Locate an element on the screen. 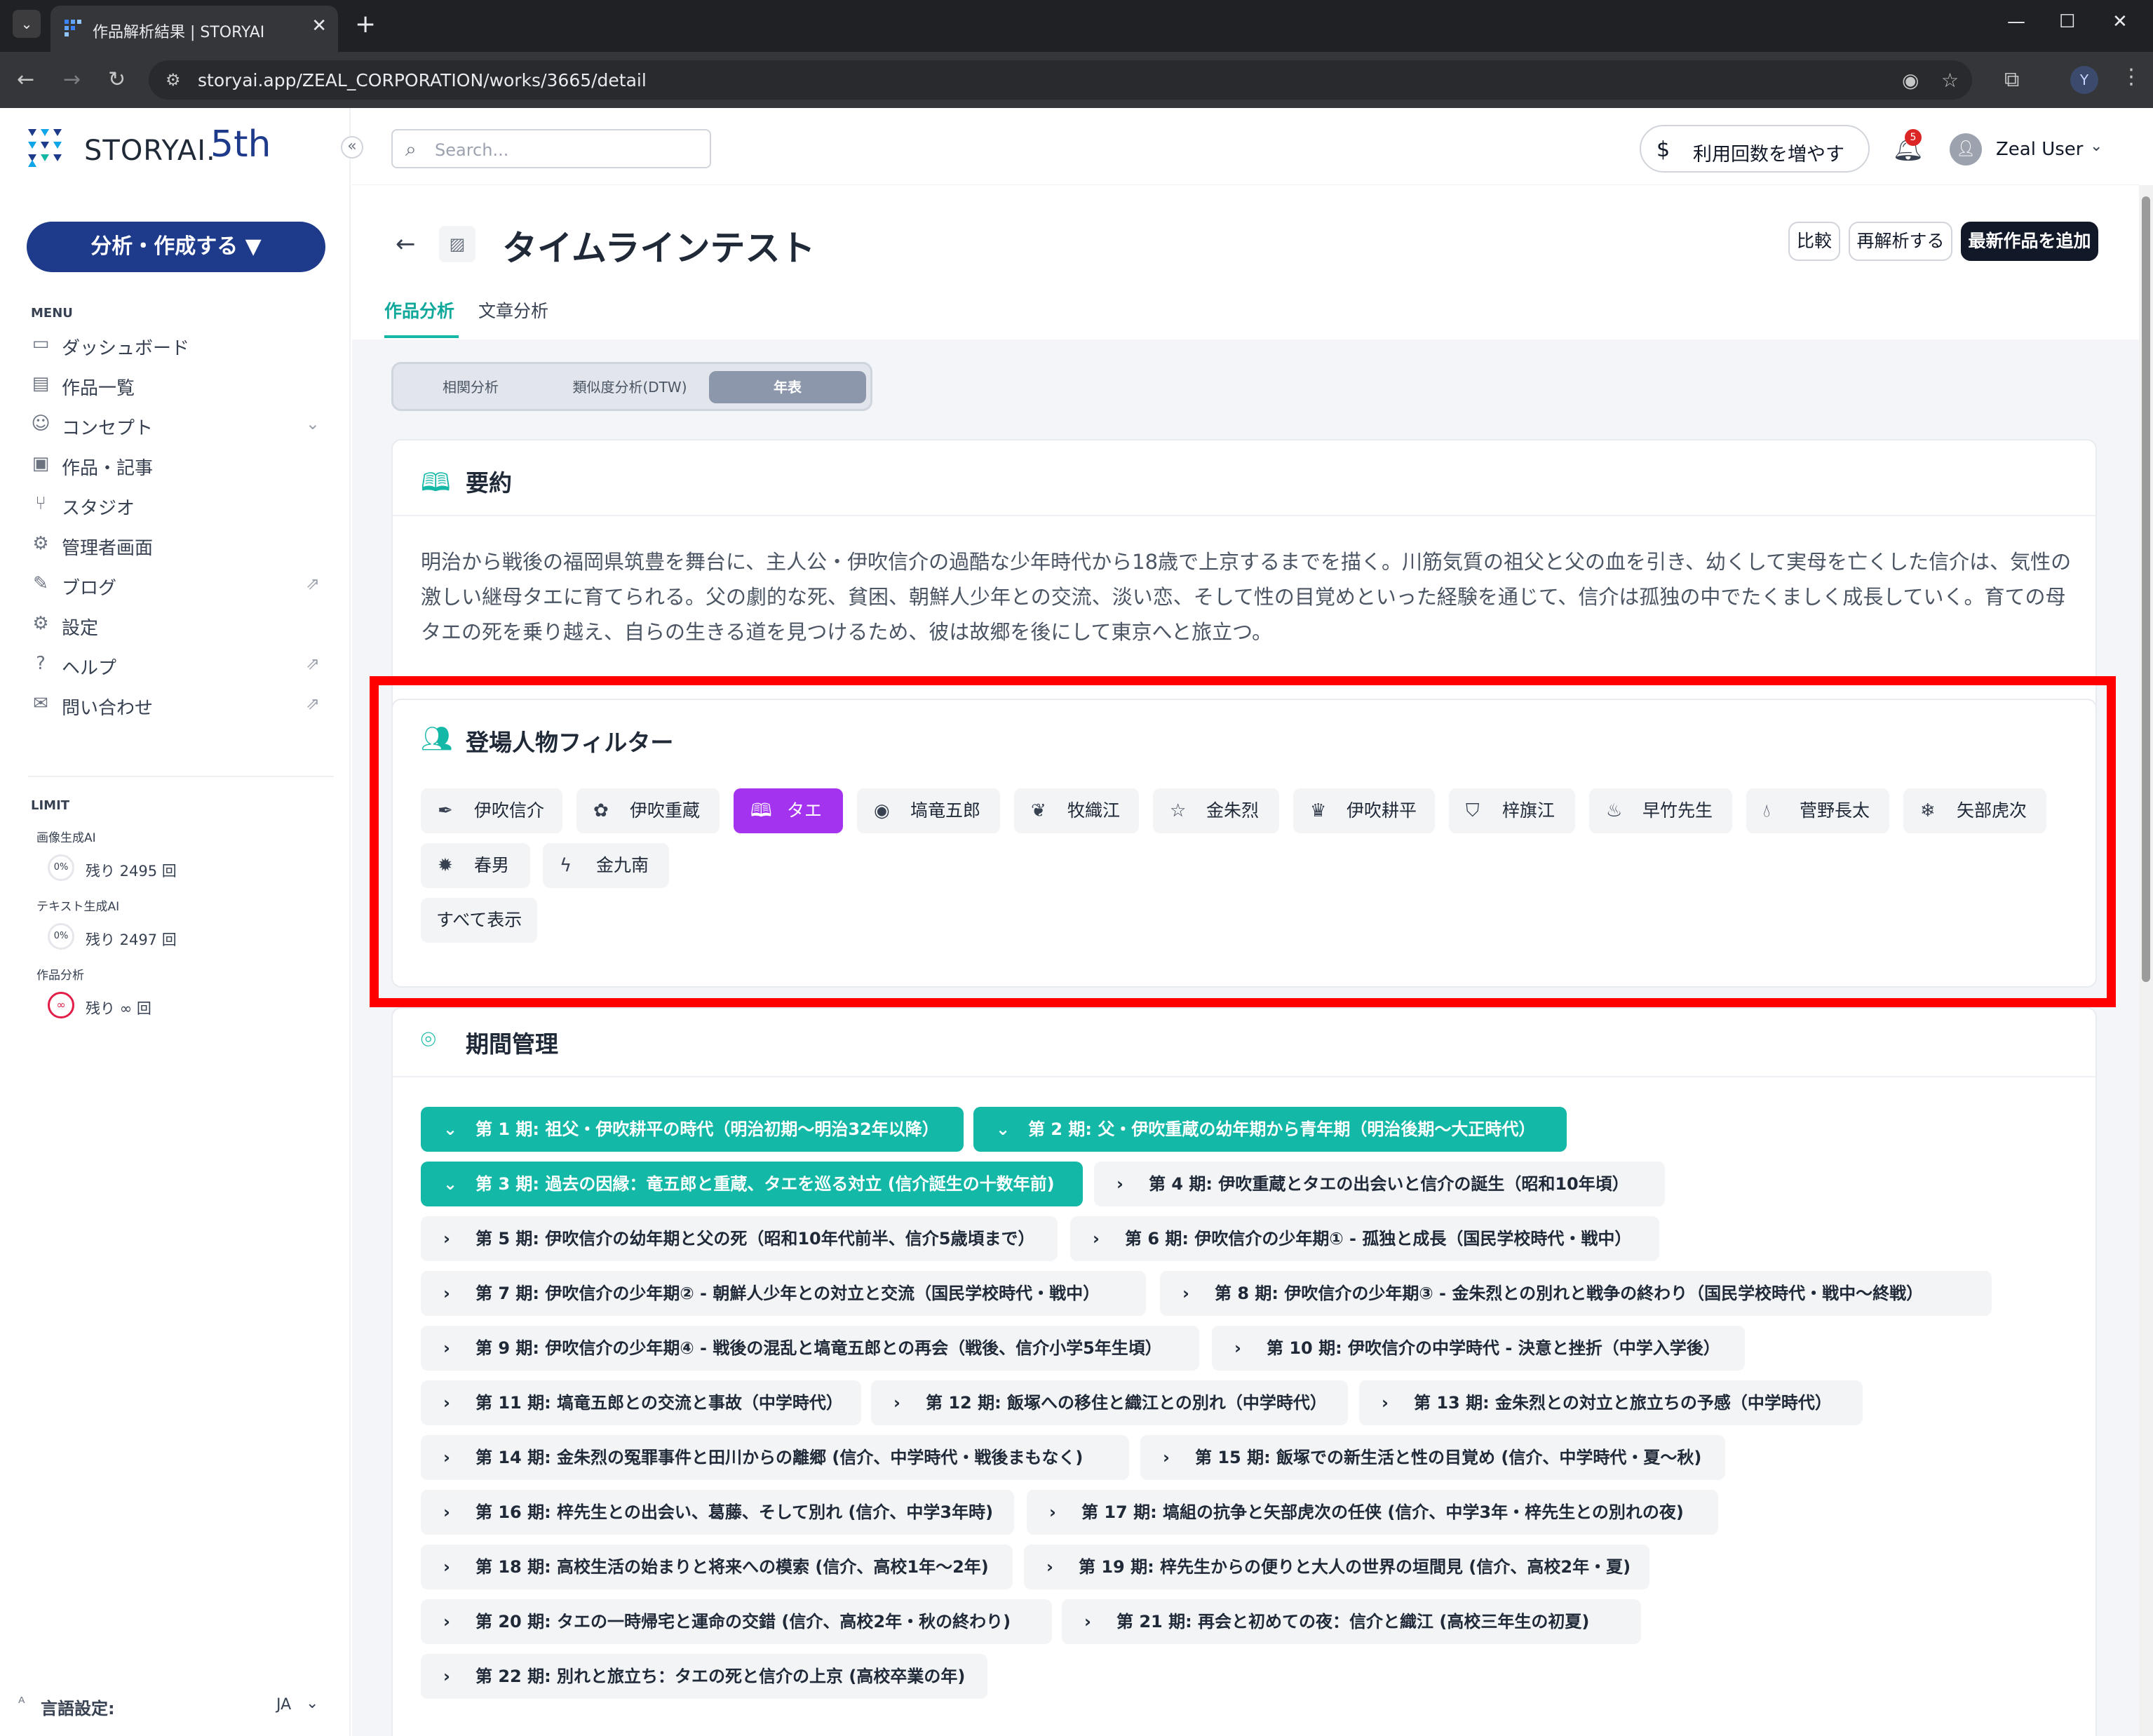 Image resolution: width=2153 pixels, height=1736 pixels. tab-text-analysis: 文章分析 is located at coordinates (513, 310).